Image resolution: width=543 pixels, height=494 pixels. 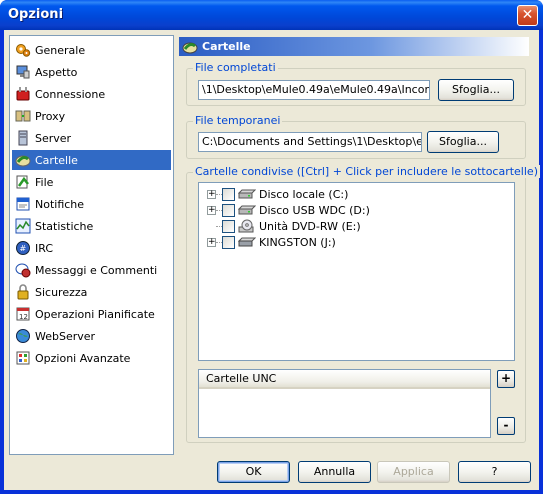 What do you see at coordinates (527, 15) in the screenshot?
I see `close-button: ✕` at bounding box center [527, 15].